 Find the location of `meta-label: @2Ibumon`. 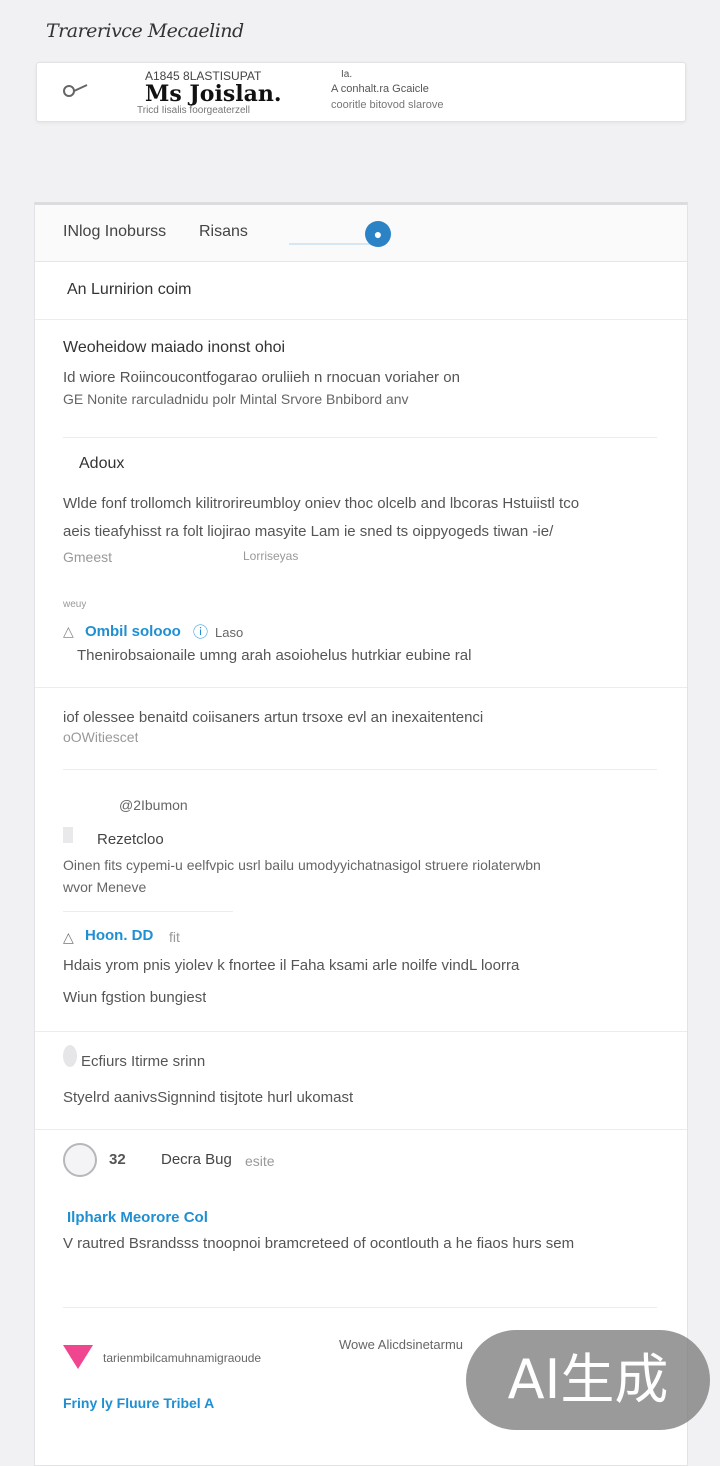

meta-label: @2Ibumon is located at coordinates (153, 805).